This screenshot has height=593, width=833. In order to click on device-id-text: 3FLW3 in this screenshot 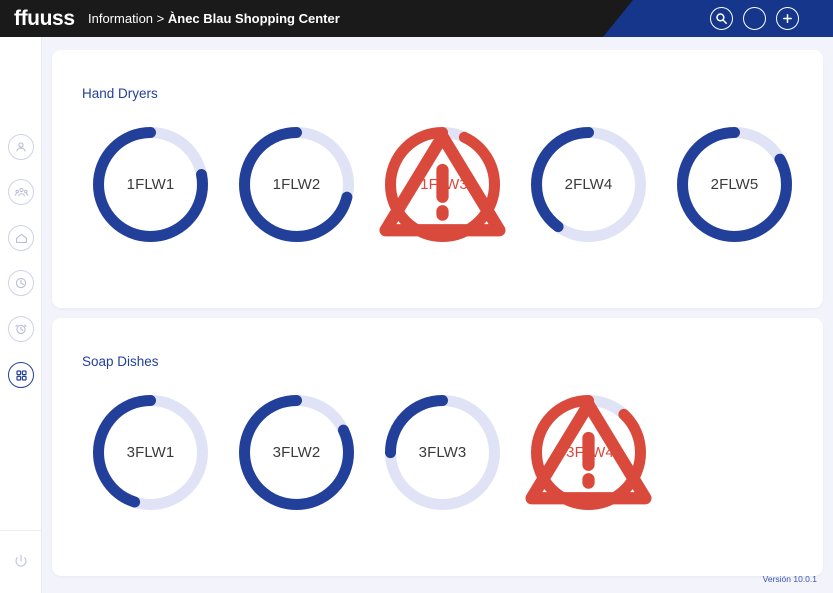, I will do `click(442, 452)`.